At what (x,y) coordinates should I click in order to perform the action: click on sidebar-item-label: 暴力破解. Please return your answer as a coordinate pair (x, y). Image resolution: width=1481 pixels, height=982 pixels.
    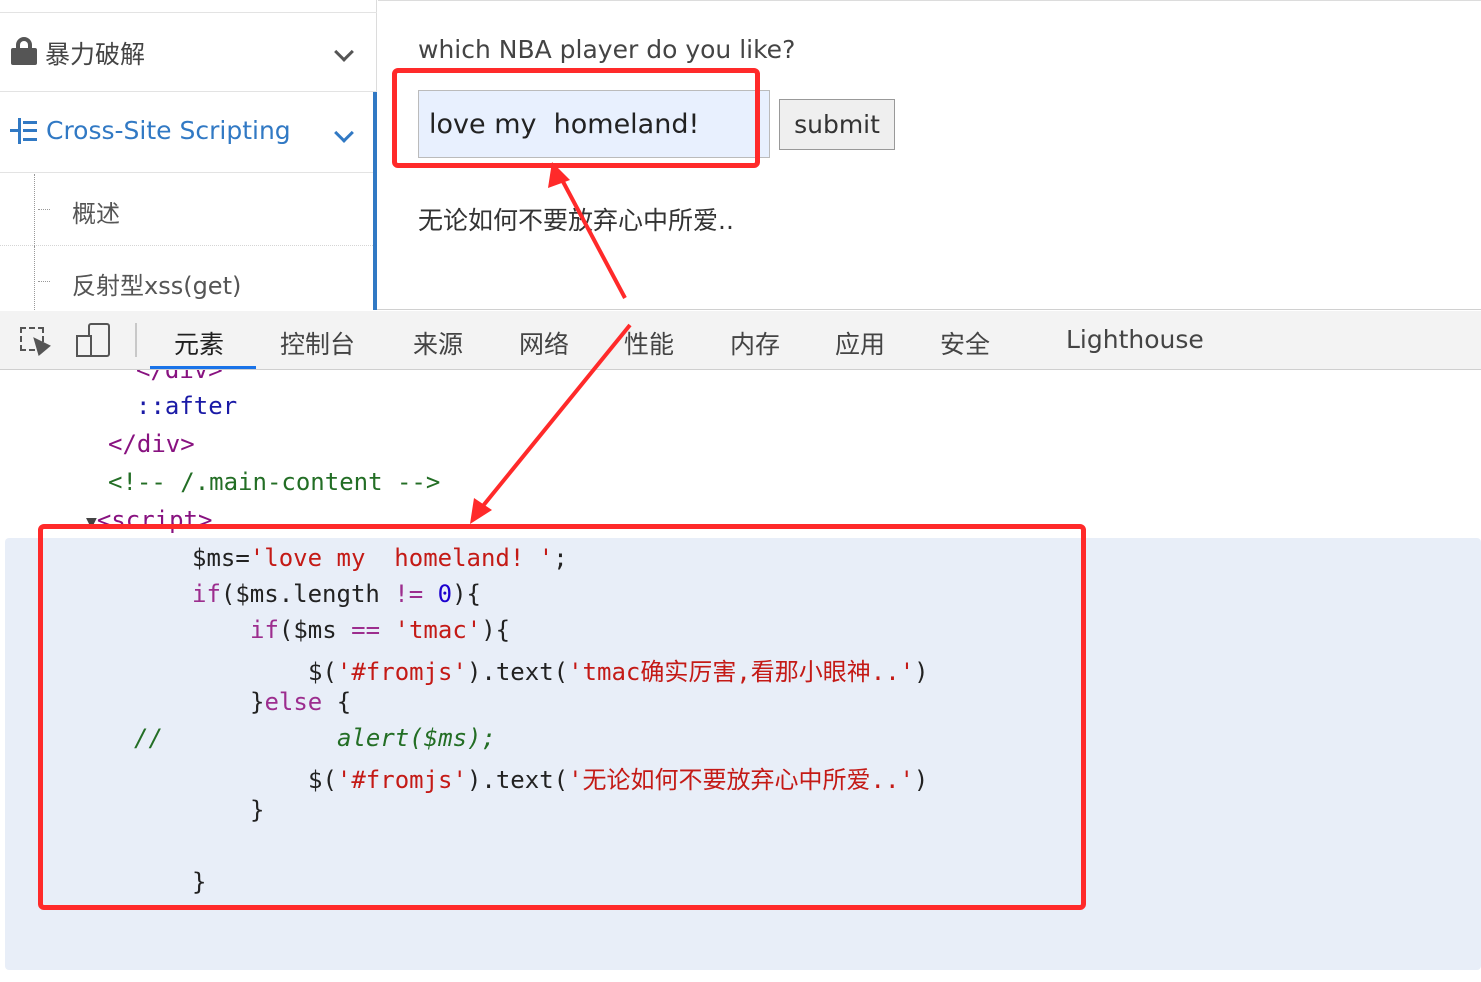
    Looking at the image, I should click on (95, 54).